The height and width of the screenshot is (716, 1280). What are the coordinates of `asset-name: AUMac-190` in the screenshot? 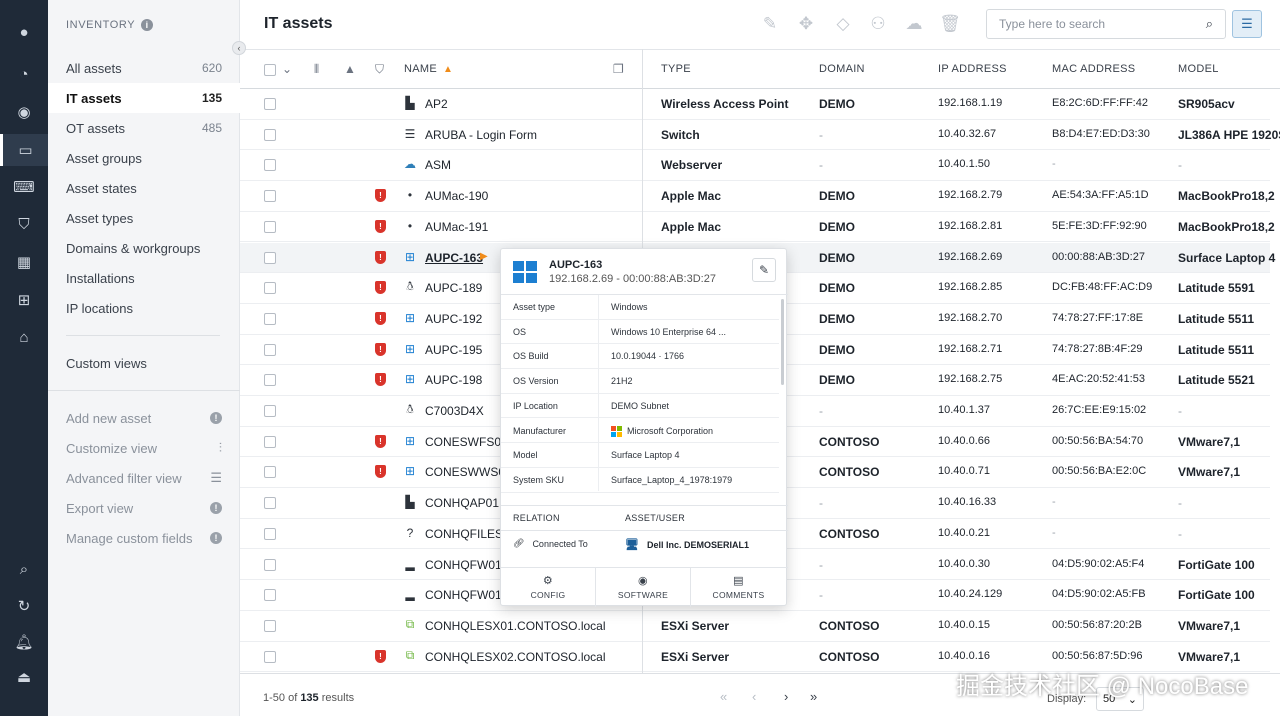 It's located at (456, 196).